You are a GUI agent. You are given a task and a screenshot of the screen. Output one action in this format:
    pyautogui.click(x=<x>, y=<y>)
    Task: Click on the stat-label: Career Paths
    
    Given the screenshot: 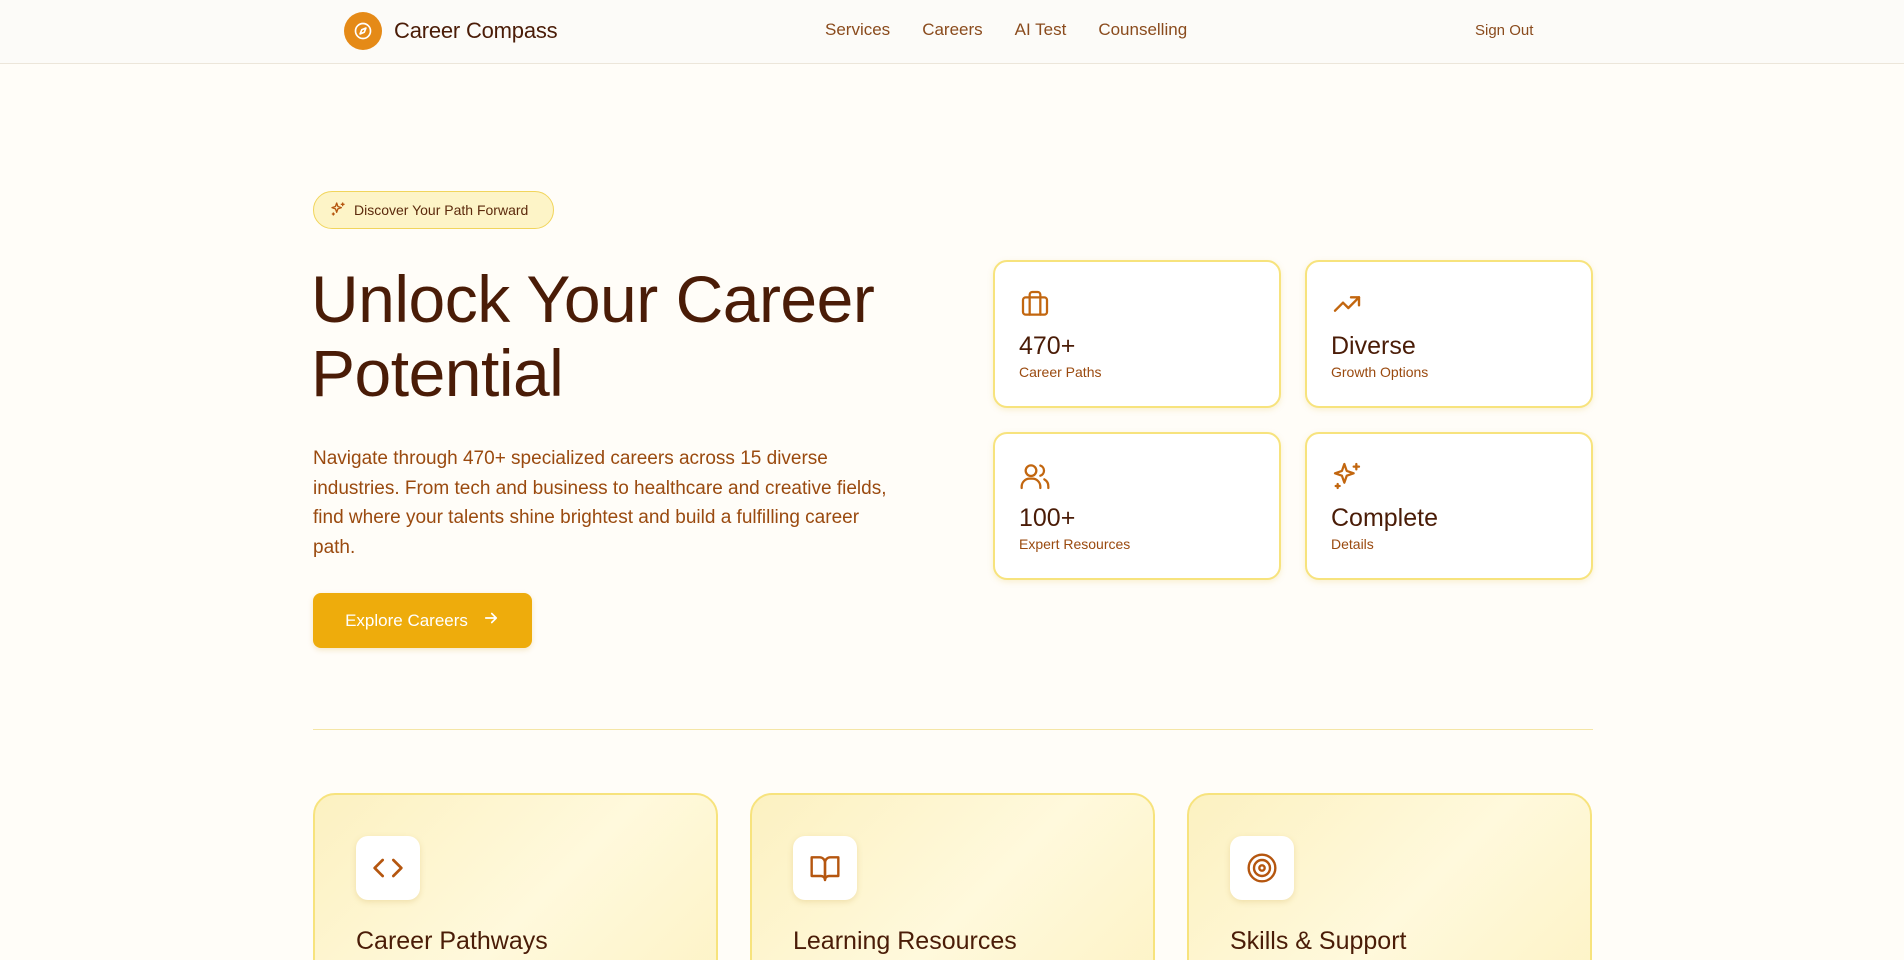 What is the action you would take?
    pyautogui.click(x=1060, y=372)
    